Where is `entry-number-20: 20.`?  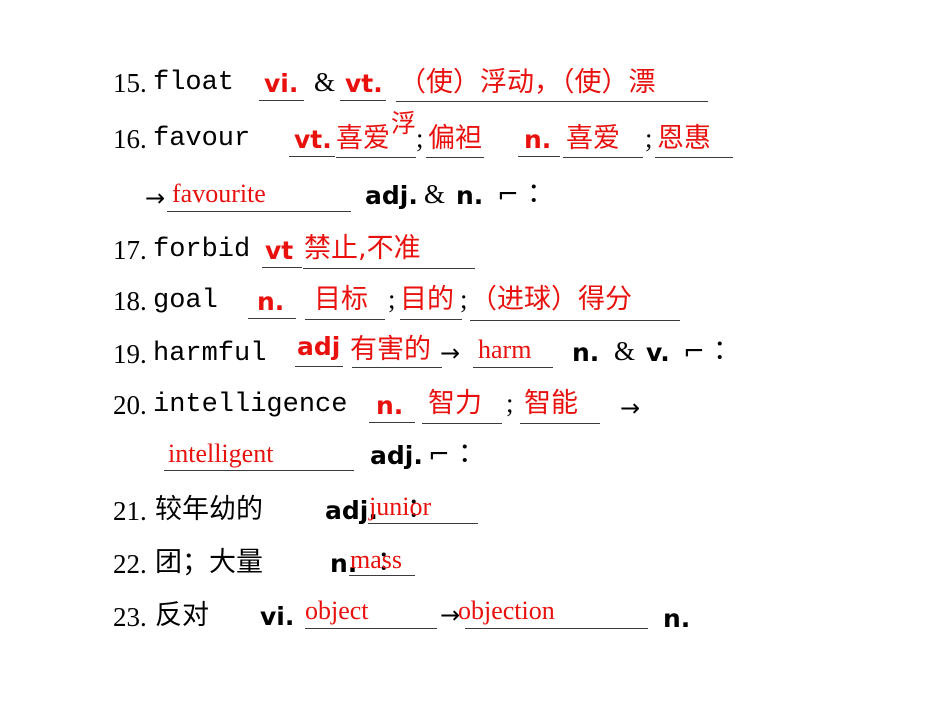 entry-number-20: 20. is located at coordinates (130, 405).